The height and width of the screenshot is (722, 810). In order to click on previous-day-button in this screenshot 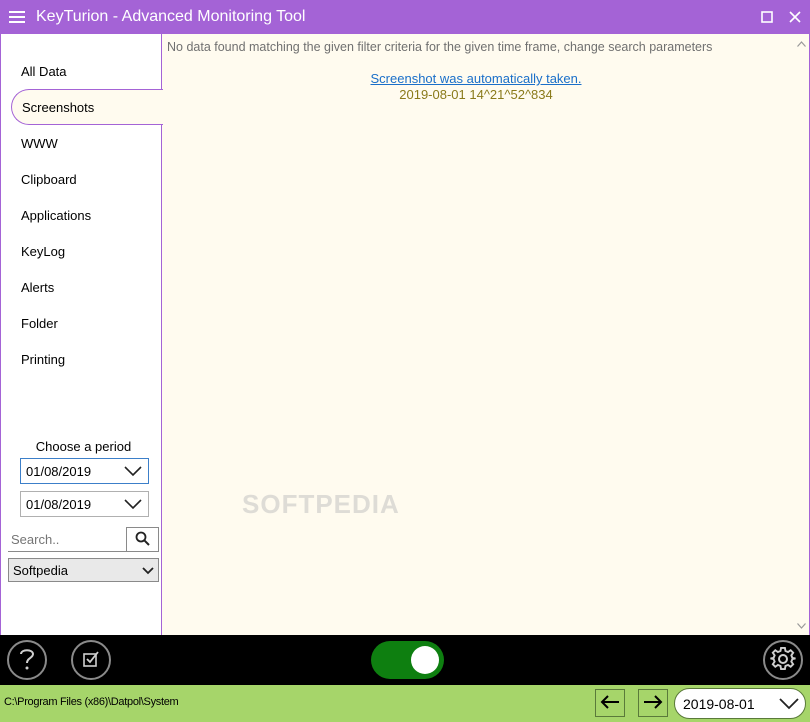, I will do `click(610, 703)`.